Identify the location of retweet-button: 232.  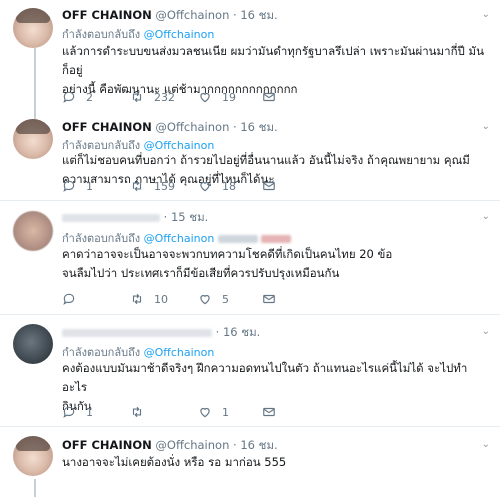
(152, 97).